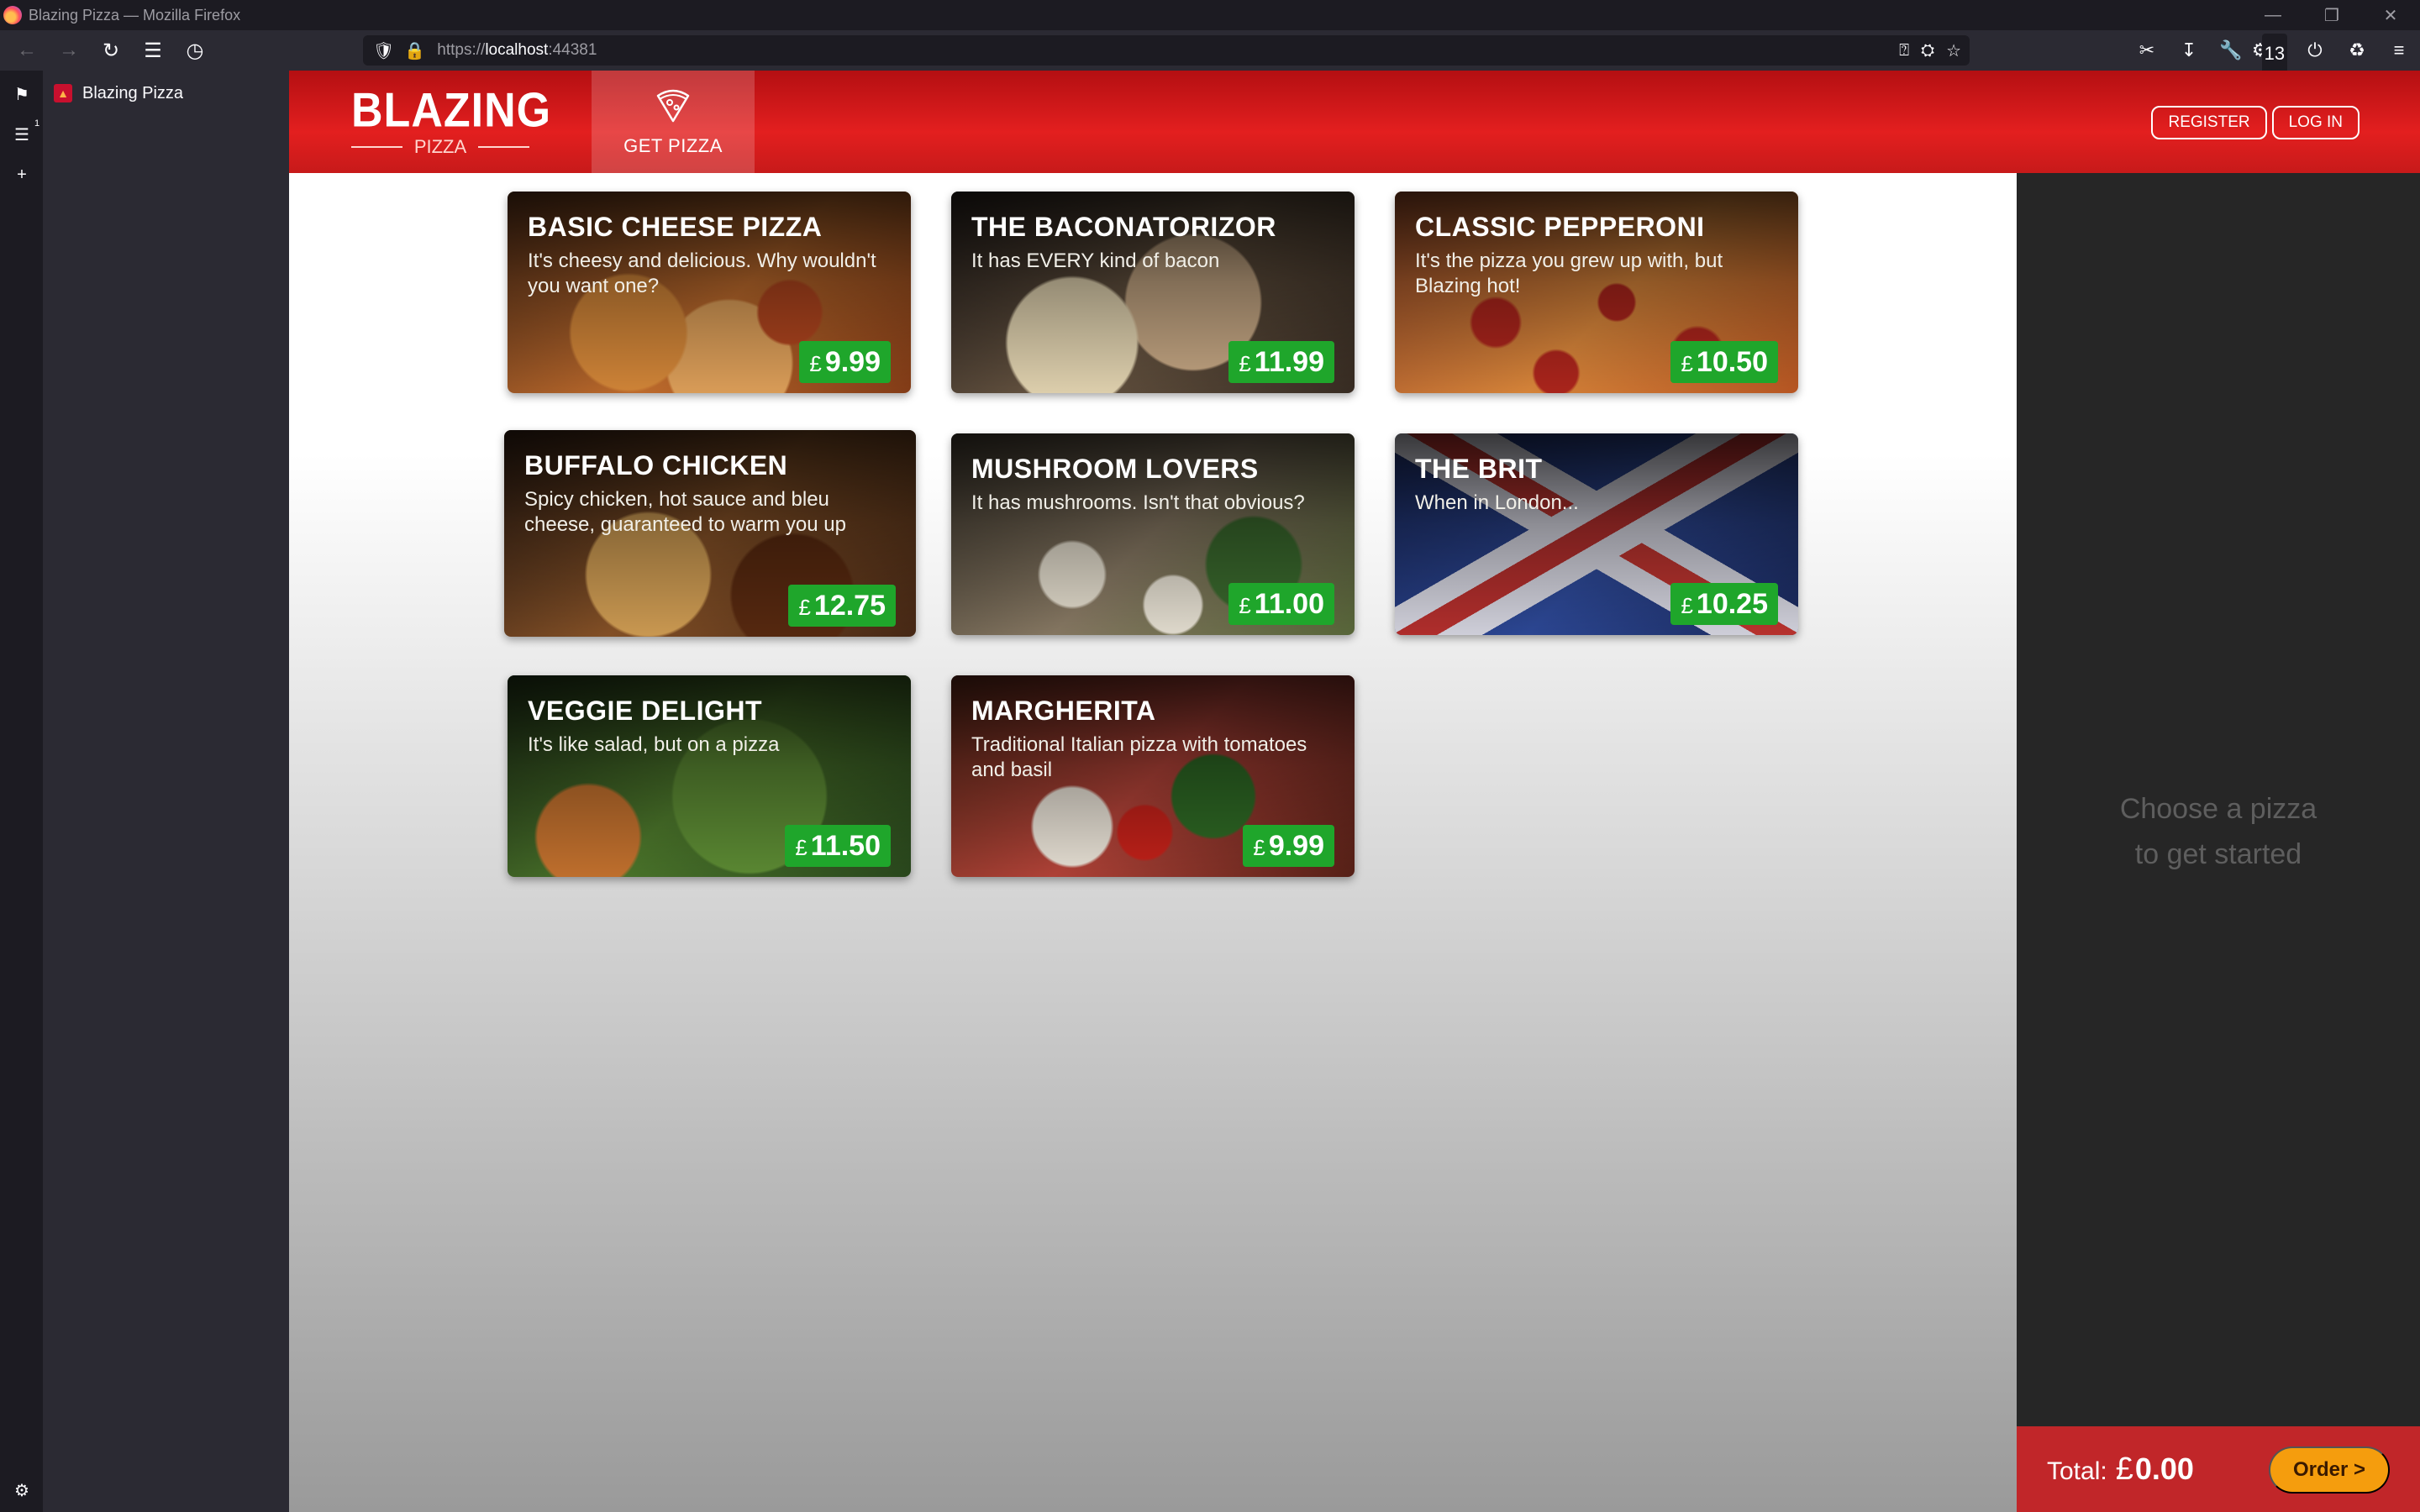 This screenshot has height=1512, width=2420. Describe the element at coordinates (2315, 50) in the screenshot. I see `power-icon: ⏻` at that location.